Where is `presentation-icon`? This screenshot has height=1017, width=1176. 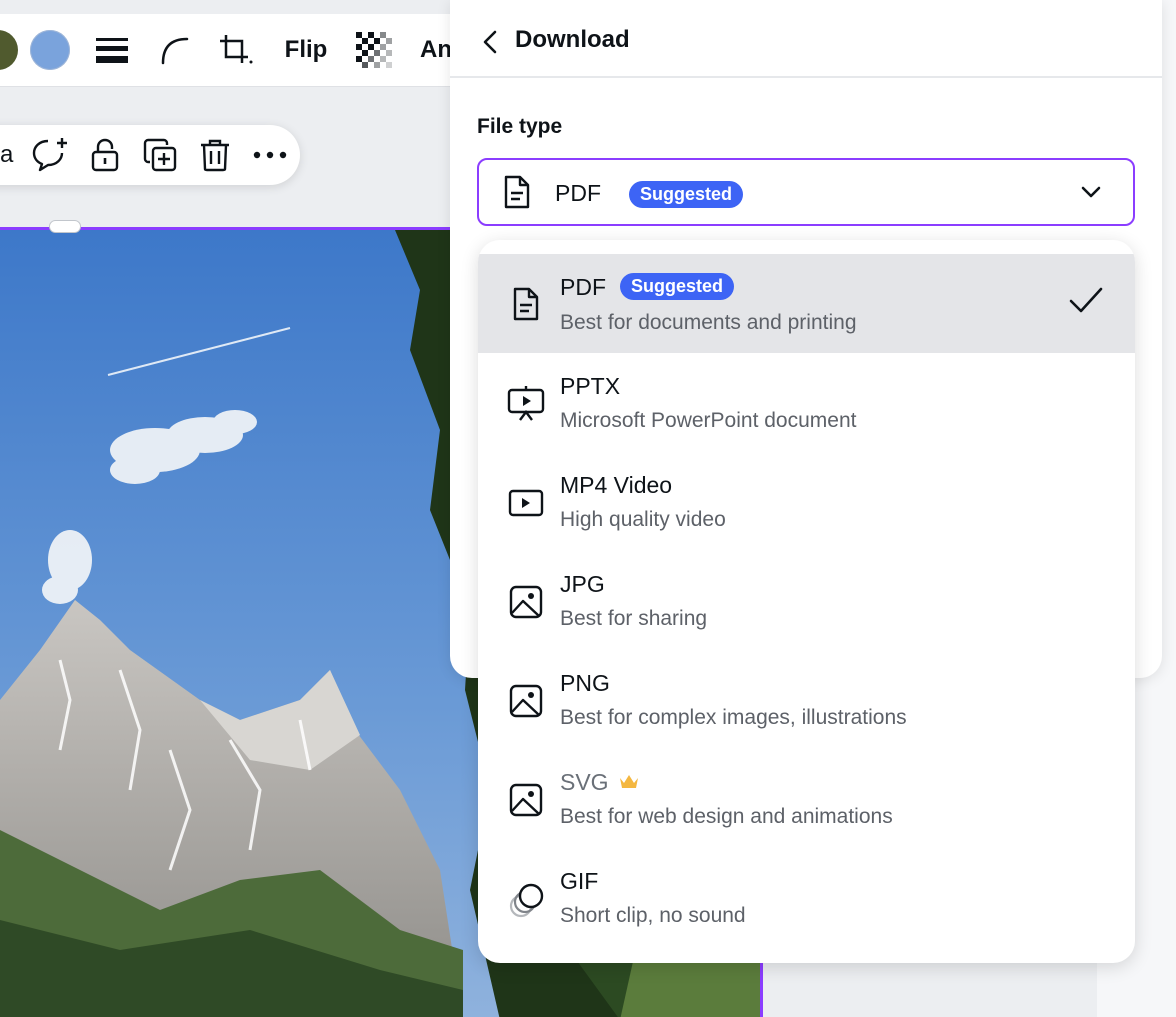
presentation-icon is located at coordinates (526, 403).